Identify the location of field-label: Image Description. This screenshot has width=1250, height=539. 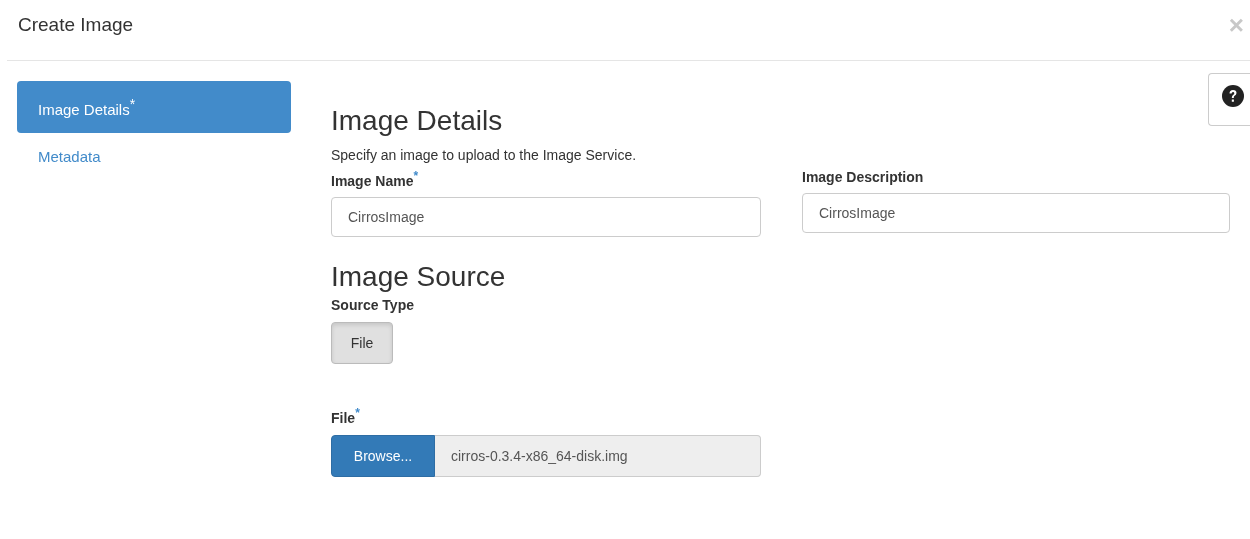
(863, 177).